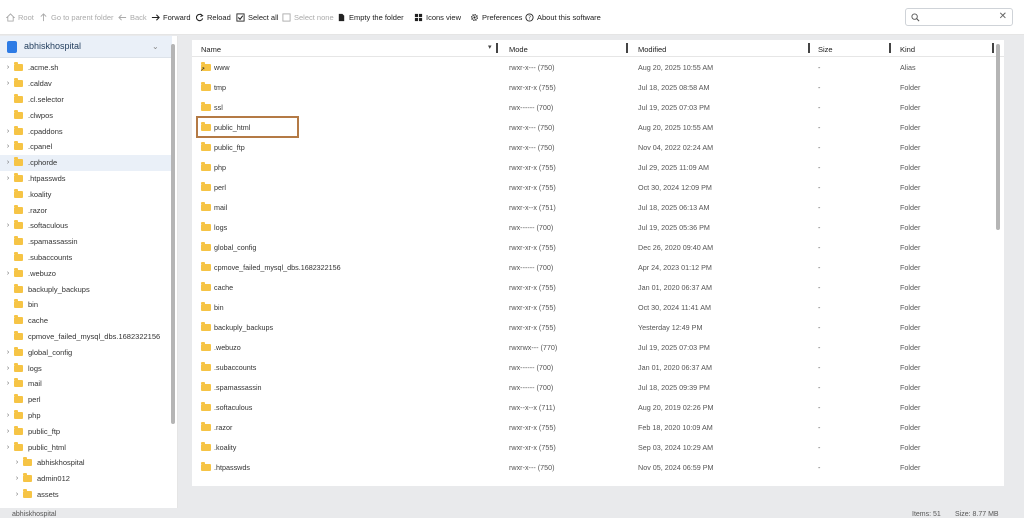 Image resolution: width=1024 pixels, height=518 pixels. I want to click on root-button: Root, so click(20, 17).